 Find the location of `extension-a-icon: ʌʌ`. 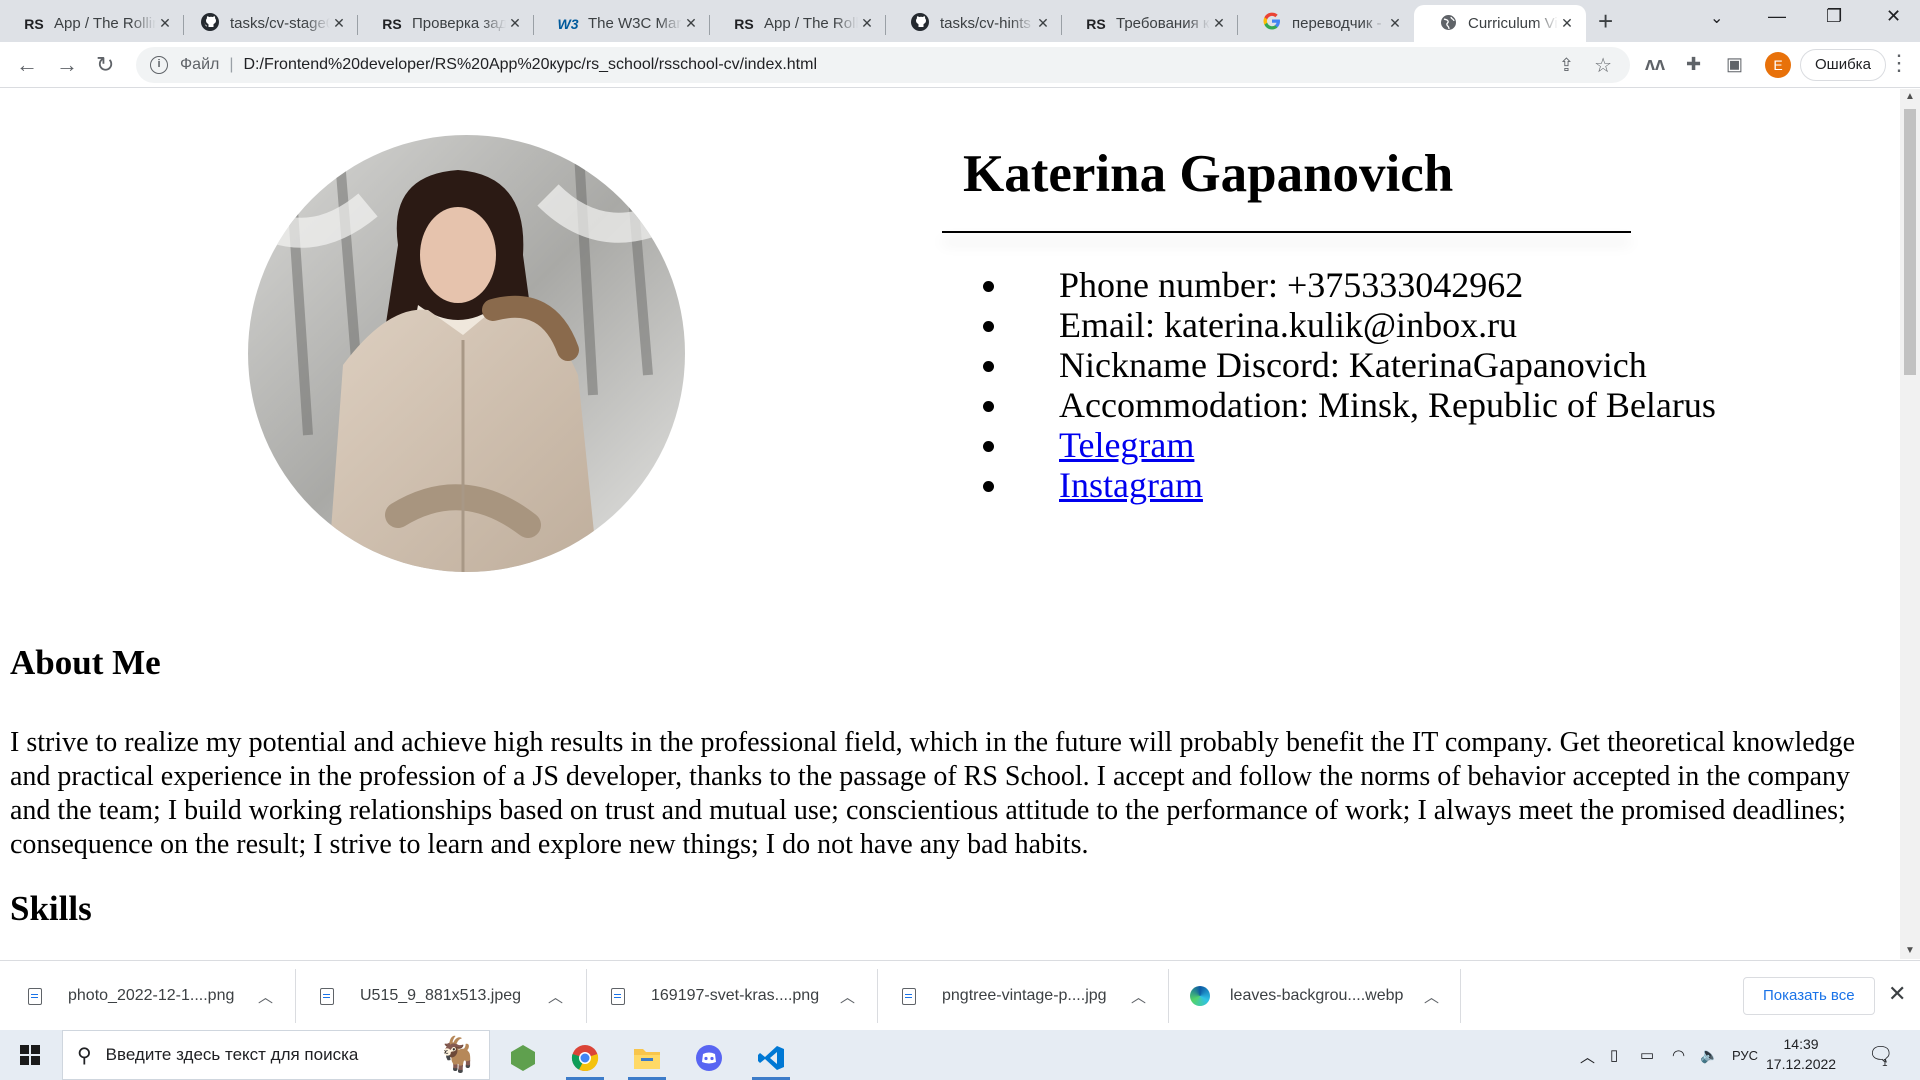

extension-a-icon: ʌʌ is located at coordinates (1655, 64).